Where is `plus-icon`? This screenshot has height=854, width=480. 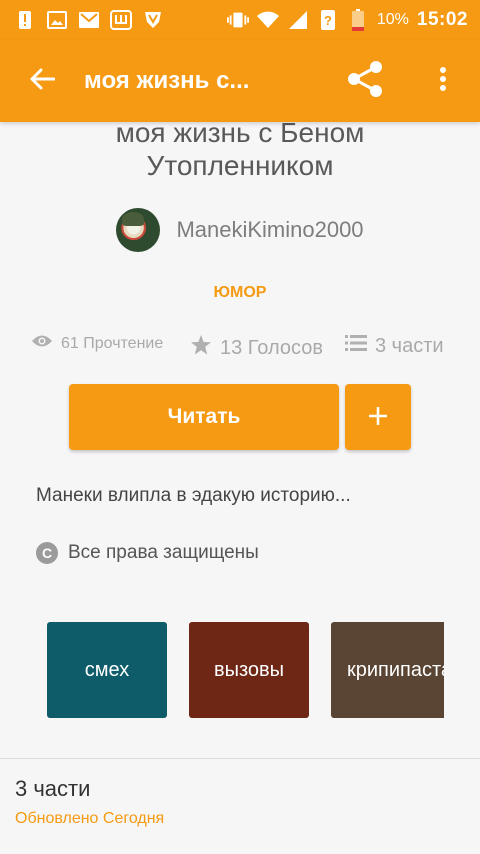
plus-icon is located at coordinates (378, 417).